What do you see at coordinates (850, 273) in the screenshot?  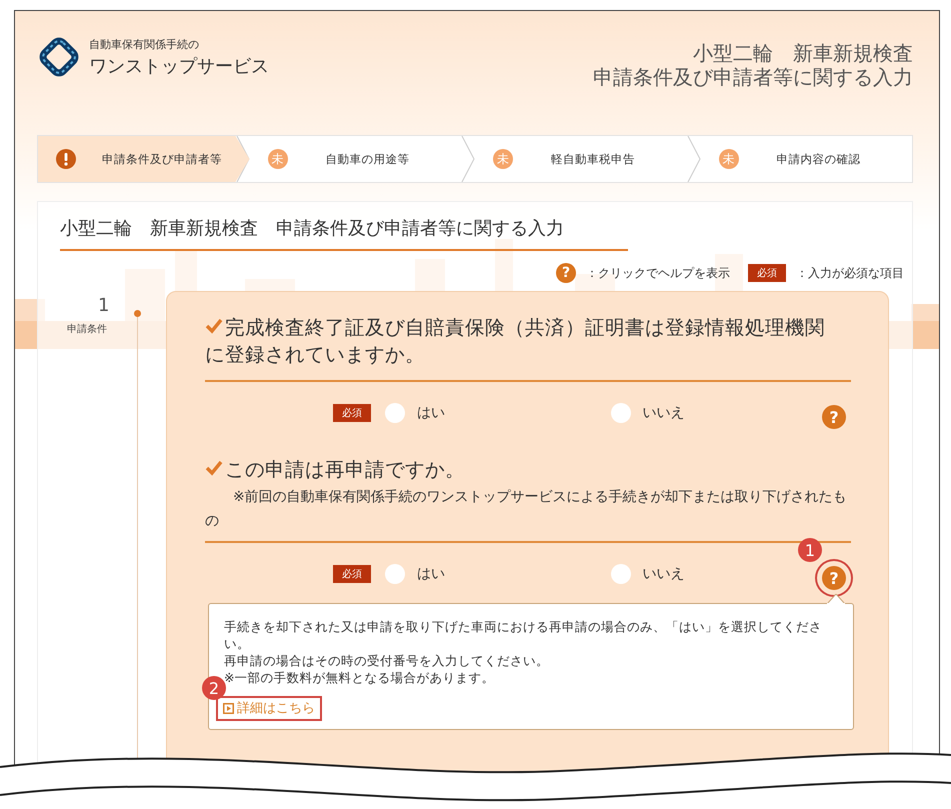 I see `legend-text: ：入力が必須な項目` at bounding box center [850, 273].